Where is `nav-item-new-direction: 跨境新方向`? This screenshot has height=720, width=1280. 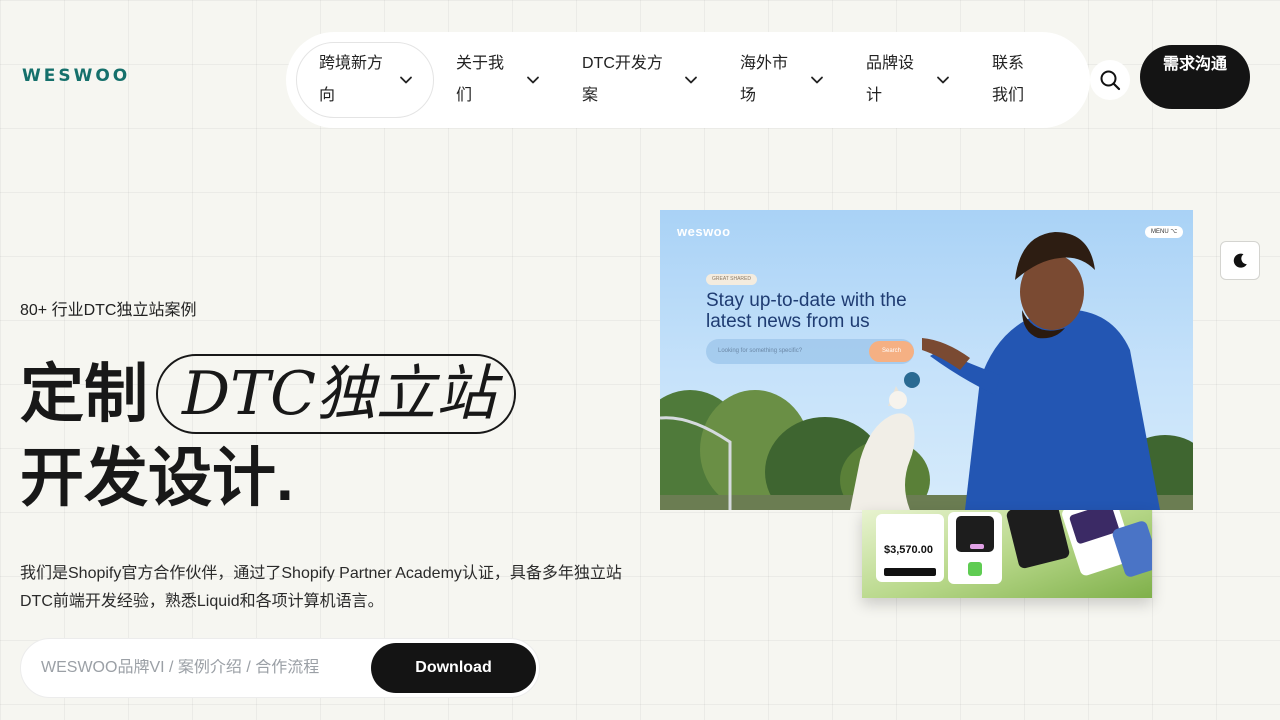
nav-item-new-direction: 跨境新方向 is located at coordinates (365, 80).